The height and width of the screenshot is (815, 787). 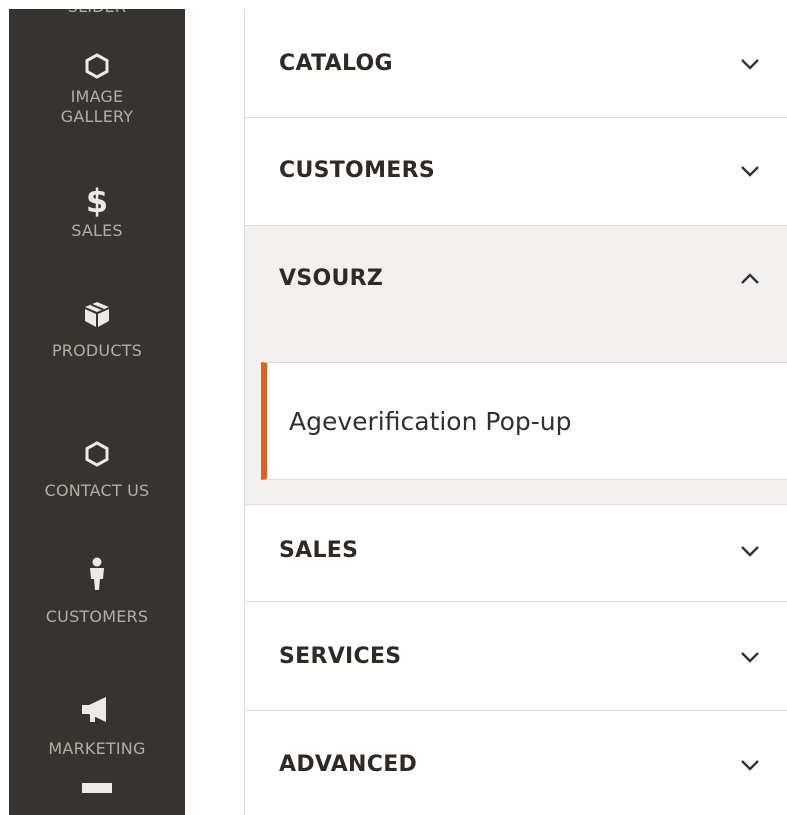 I want to click on sidebar-item-label: PRODUCTS, so click(x=97, y=350).